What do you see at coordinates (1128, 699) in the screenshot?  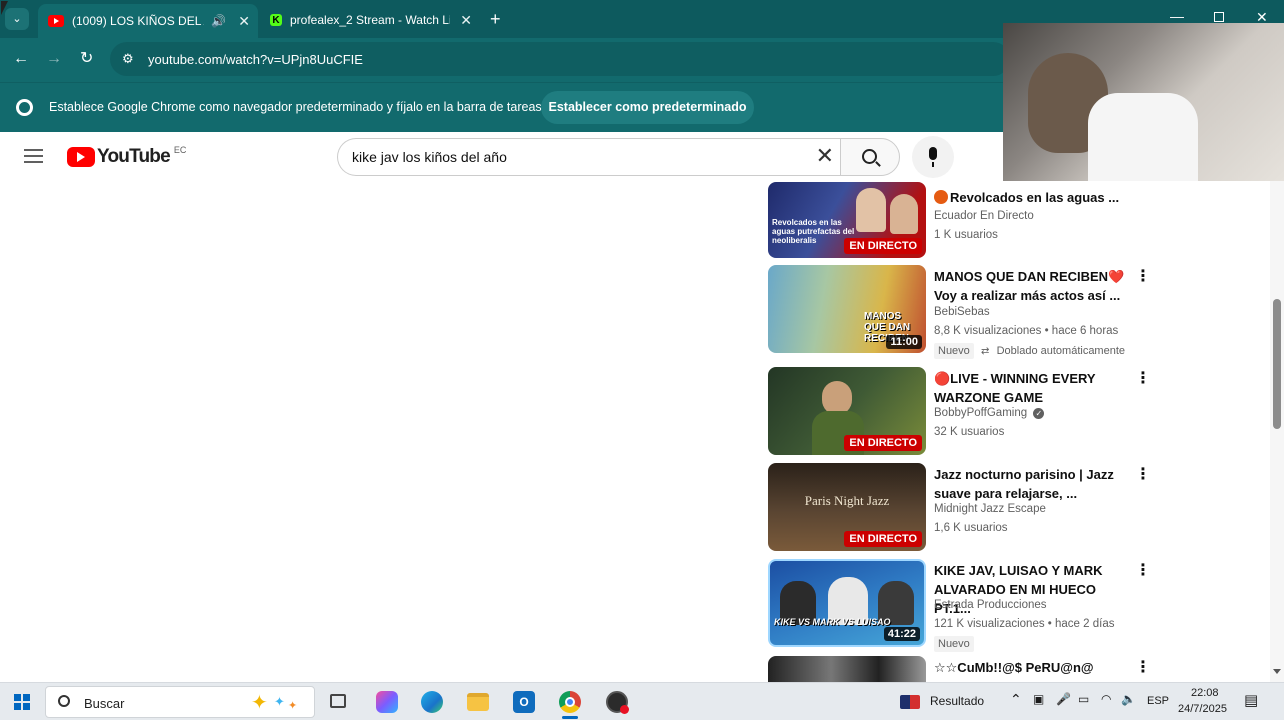 I see `volume-icon: 🔈` at bounding box center [1128, 699].